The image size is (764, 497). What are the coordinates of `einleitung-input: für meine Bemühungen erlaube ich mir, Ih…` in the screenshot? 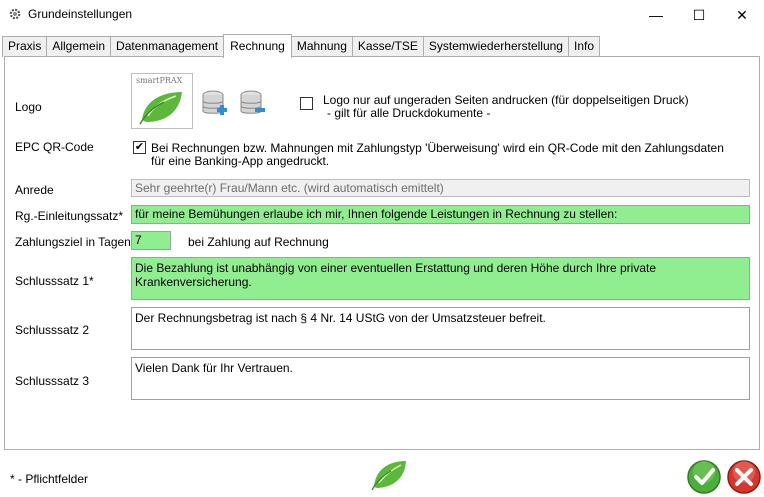 It's located at (440, 214).